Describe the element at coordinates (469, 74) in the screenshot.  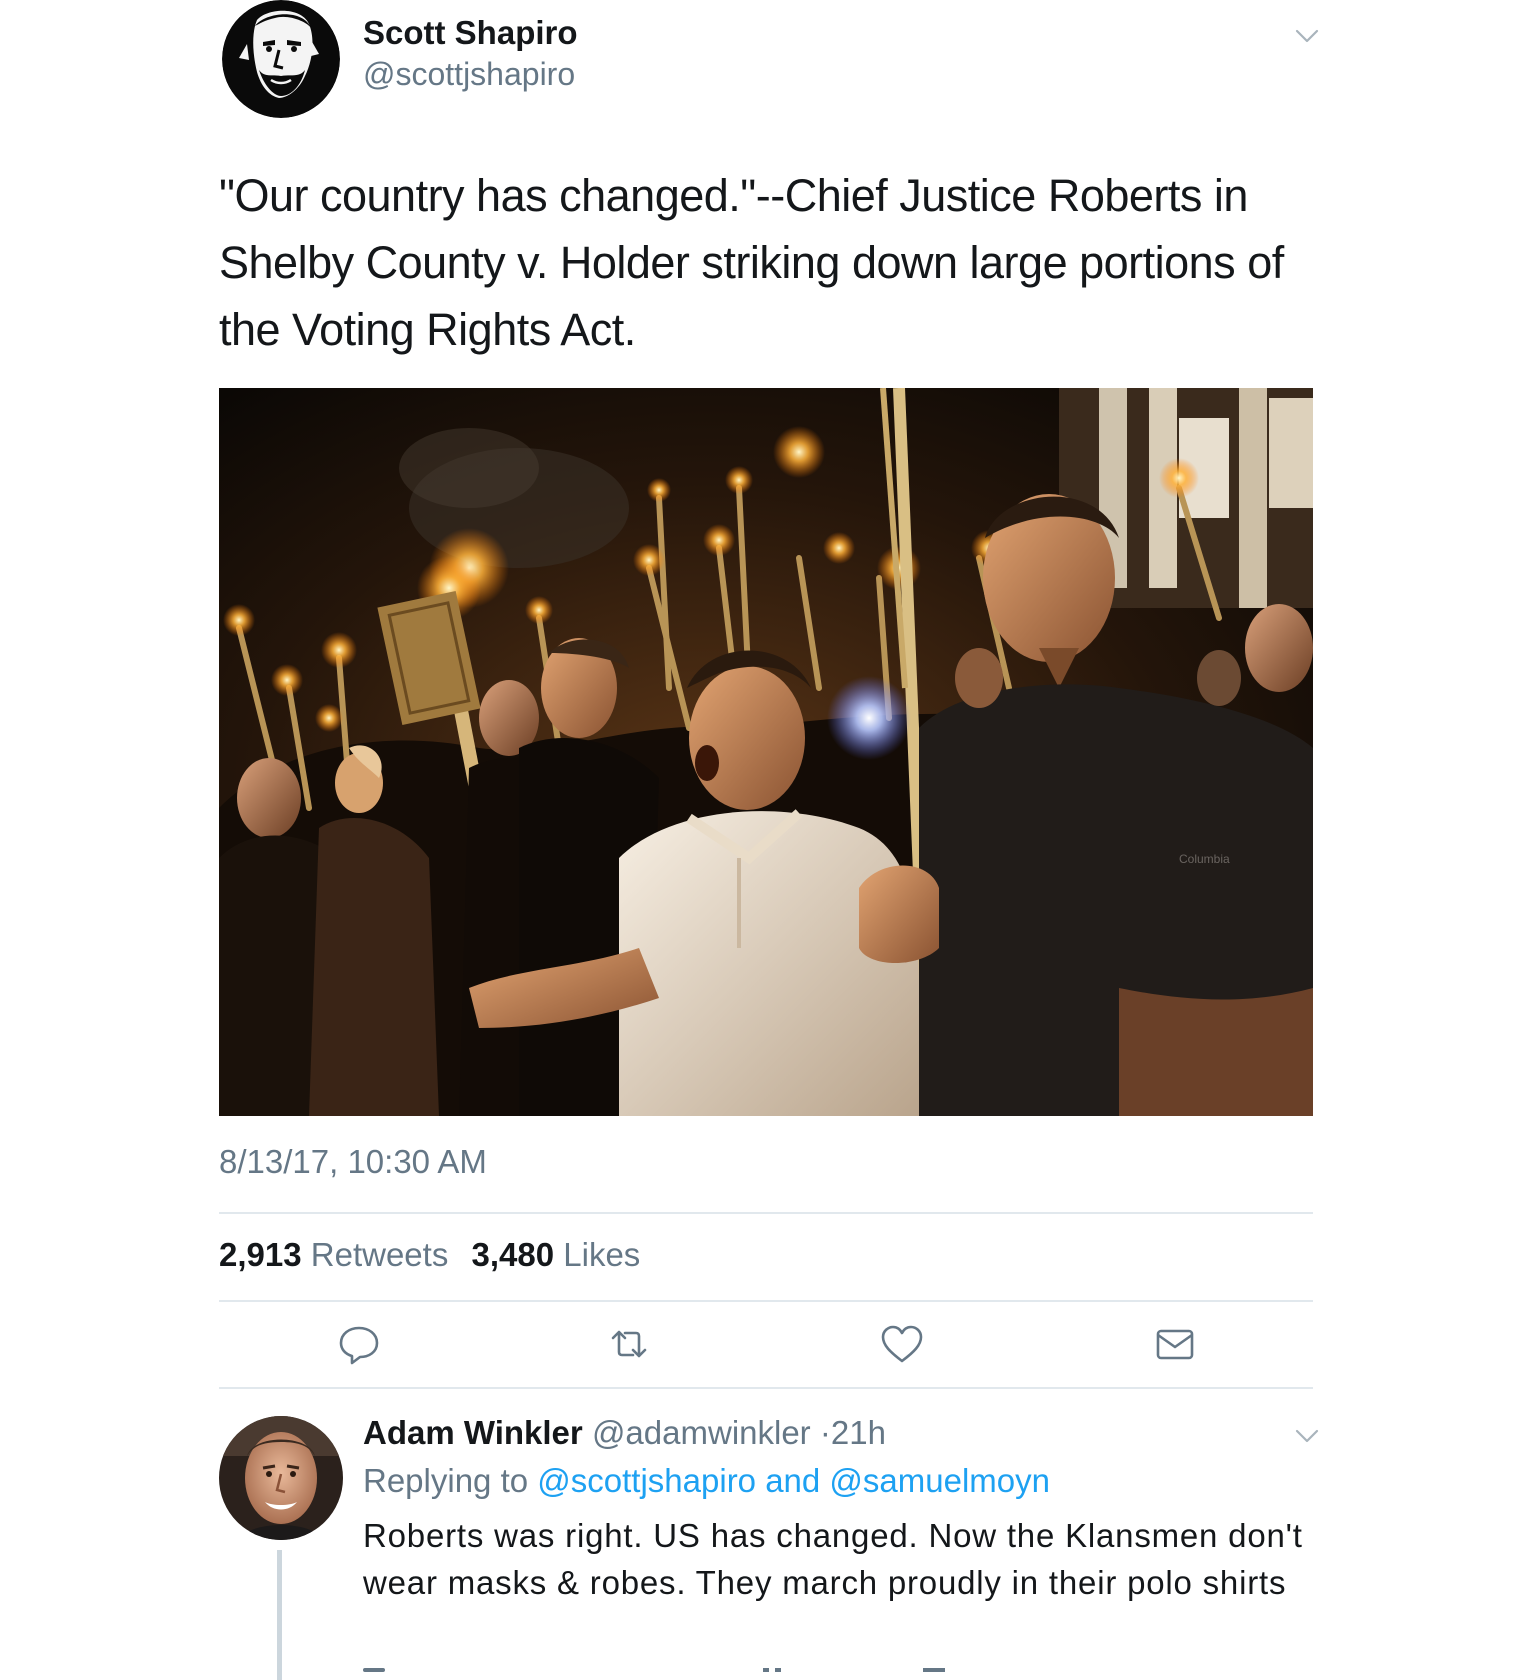
I see `author-handle: @scottjshapiro` at that location.